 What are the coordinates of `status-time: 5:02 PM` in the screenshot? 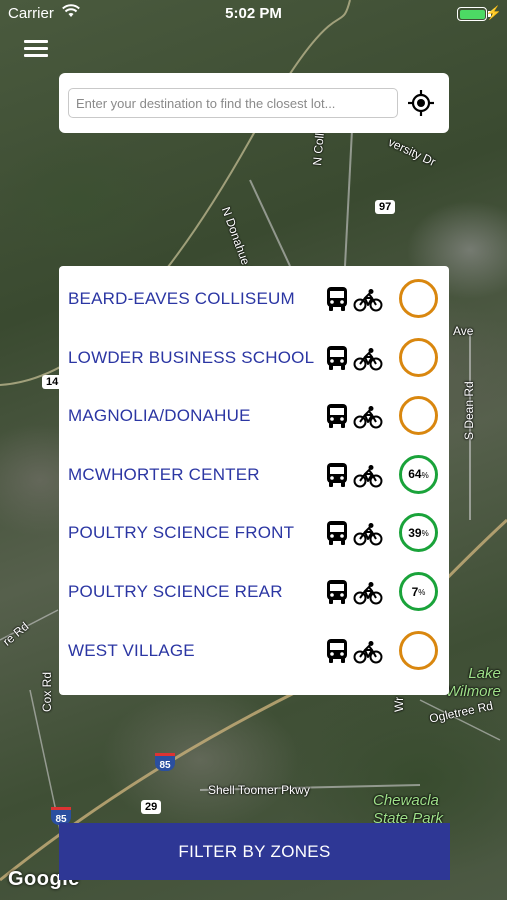 It's located at (253, 13).